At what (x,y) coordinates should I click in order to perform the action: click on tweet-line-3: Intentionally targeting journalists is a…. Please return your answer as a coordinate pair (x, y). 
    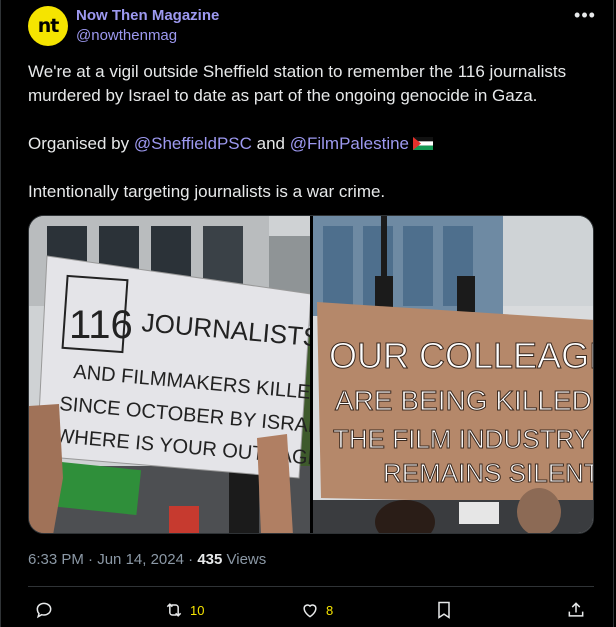
    Looking at the image, I should click on (207, 191).